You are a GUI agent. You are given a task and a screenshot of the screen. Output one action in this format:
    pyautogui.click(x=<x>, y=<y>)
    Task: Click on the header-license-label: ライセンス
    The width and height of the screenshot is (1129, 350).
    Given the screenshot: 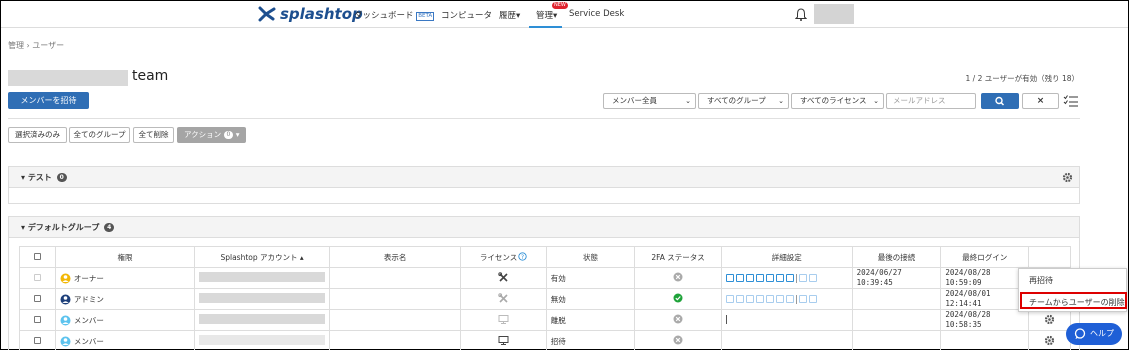 What is the action you would take?
    pyautogui.click(x=498, y=257)
    